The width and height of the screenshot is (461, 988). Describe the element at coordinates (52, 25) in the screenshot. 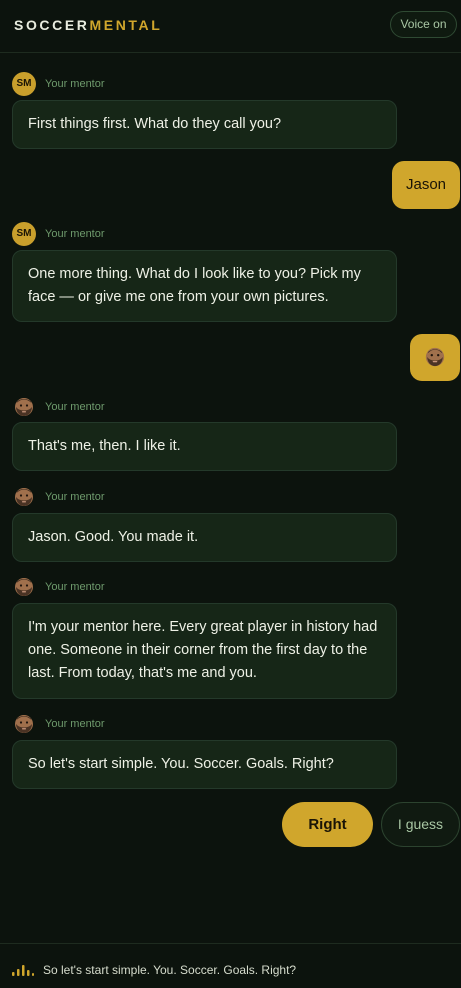

I see `logo-word-soccer: SOCCER` at that location.